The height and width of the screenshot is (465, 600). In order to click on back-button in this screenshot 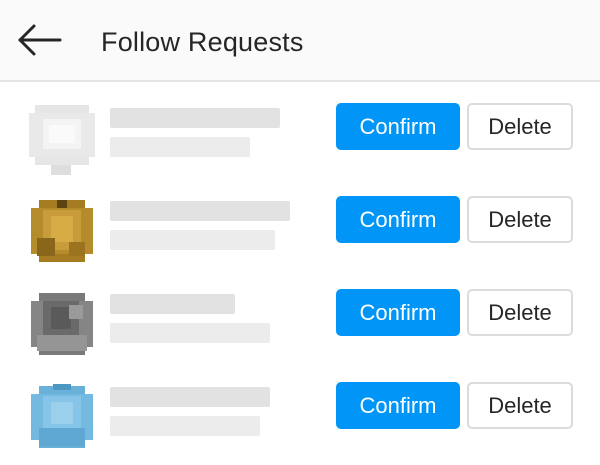, I will do `click(39, 40)`.